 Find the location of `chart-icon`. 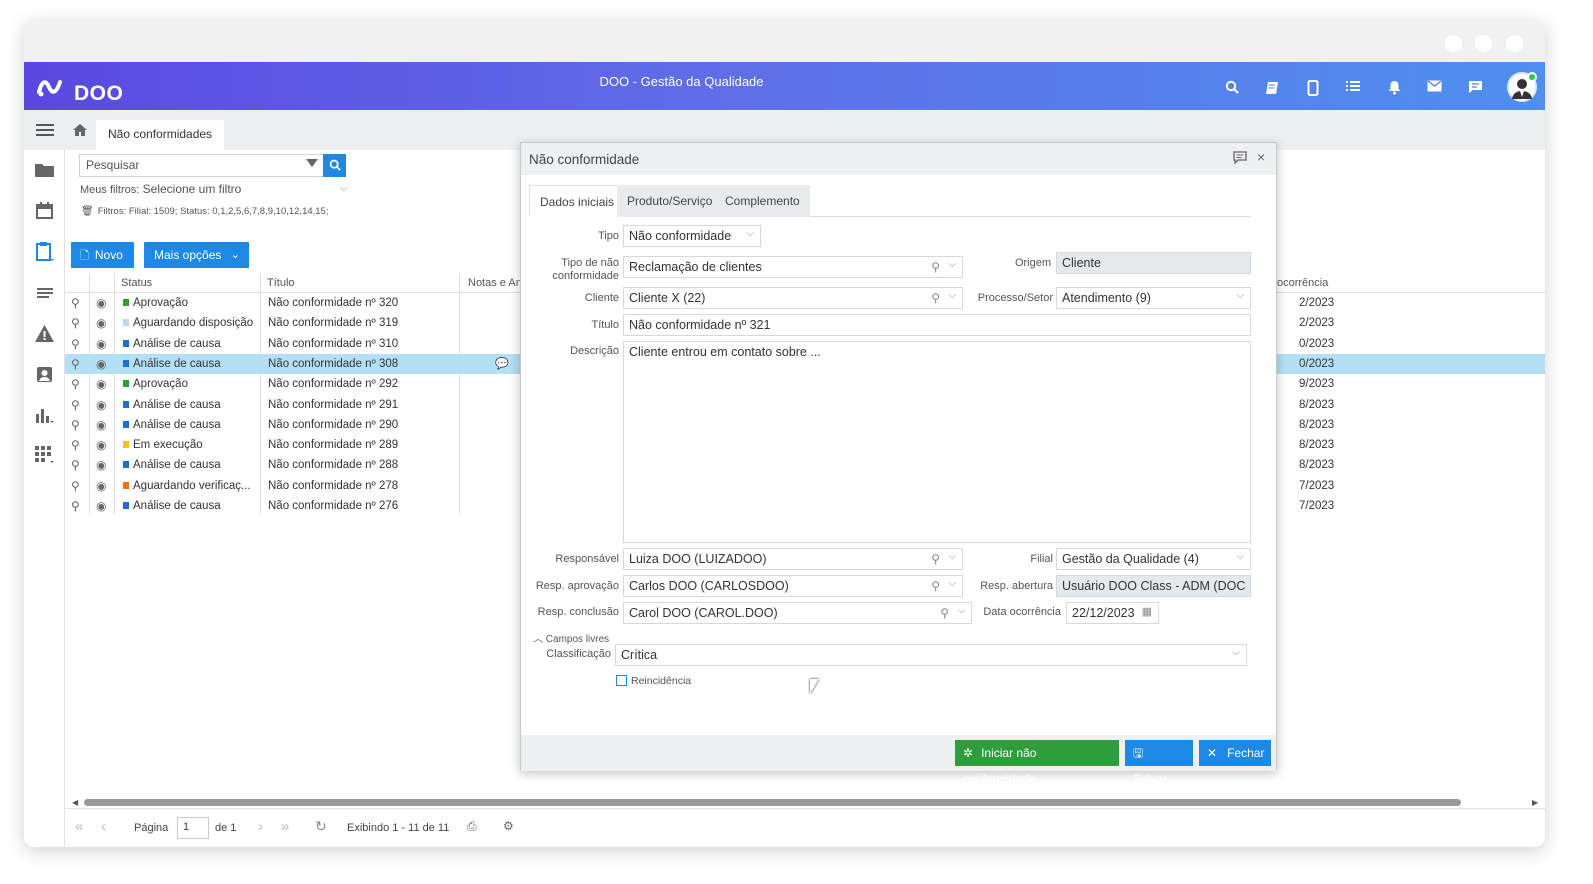

chart-icon is located at coordinates (44, 414).